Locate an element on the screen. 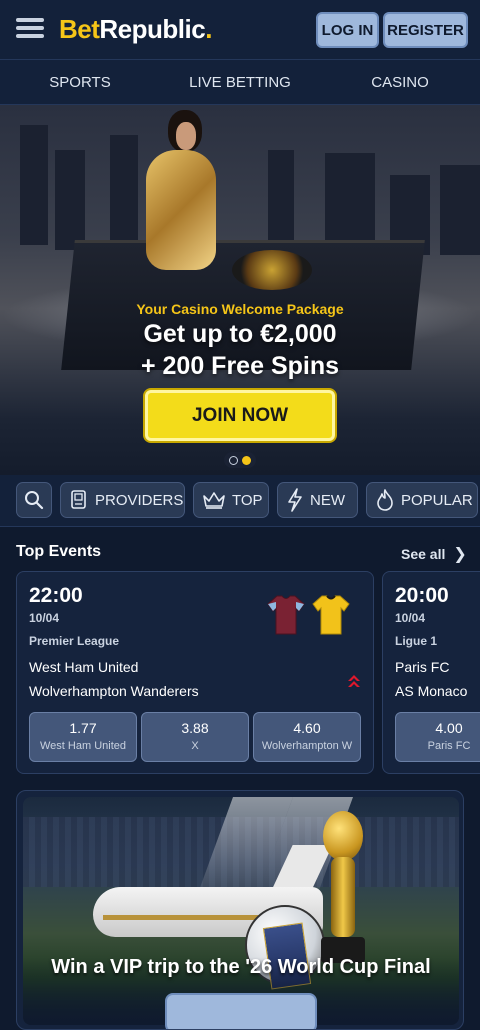  filter-providers-label: PROVIDERS is located at coordinates (139, 500).